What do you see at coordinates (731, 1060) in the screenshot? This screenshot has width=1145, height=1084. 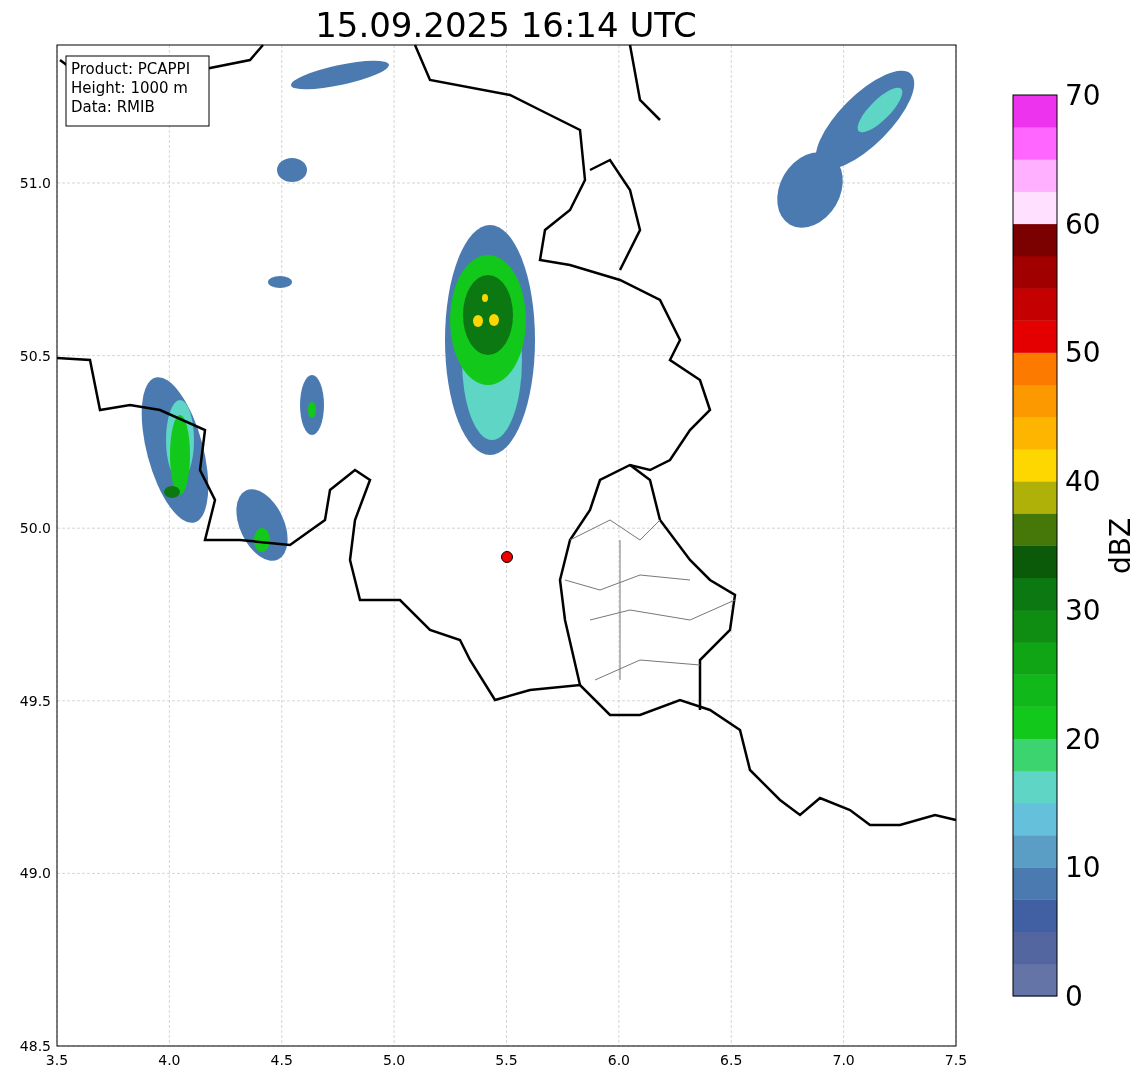 I see `tick-label: 6.5` at bounding box center [731, 1060].